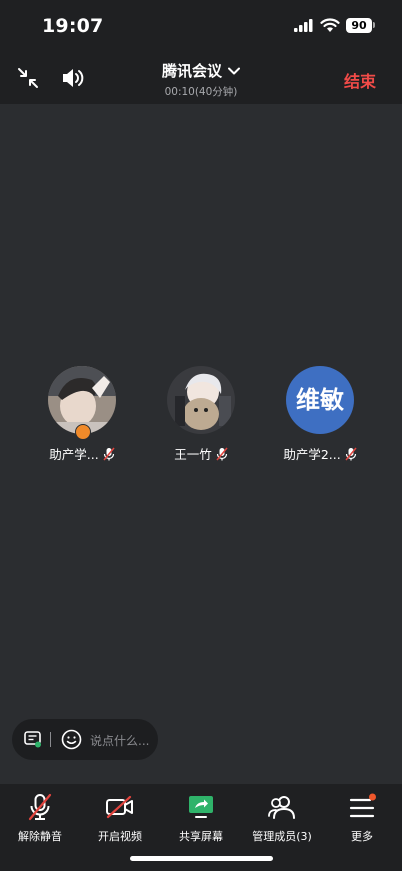  Describe the element at coordinates (71, 739) in the screenshot. I see `emoji-icon` at that location.